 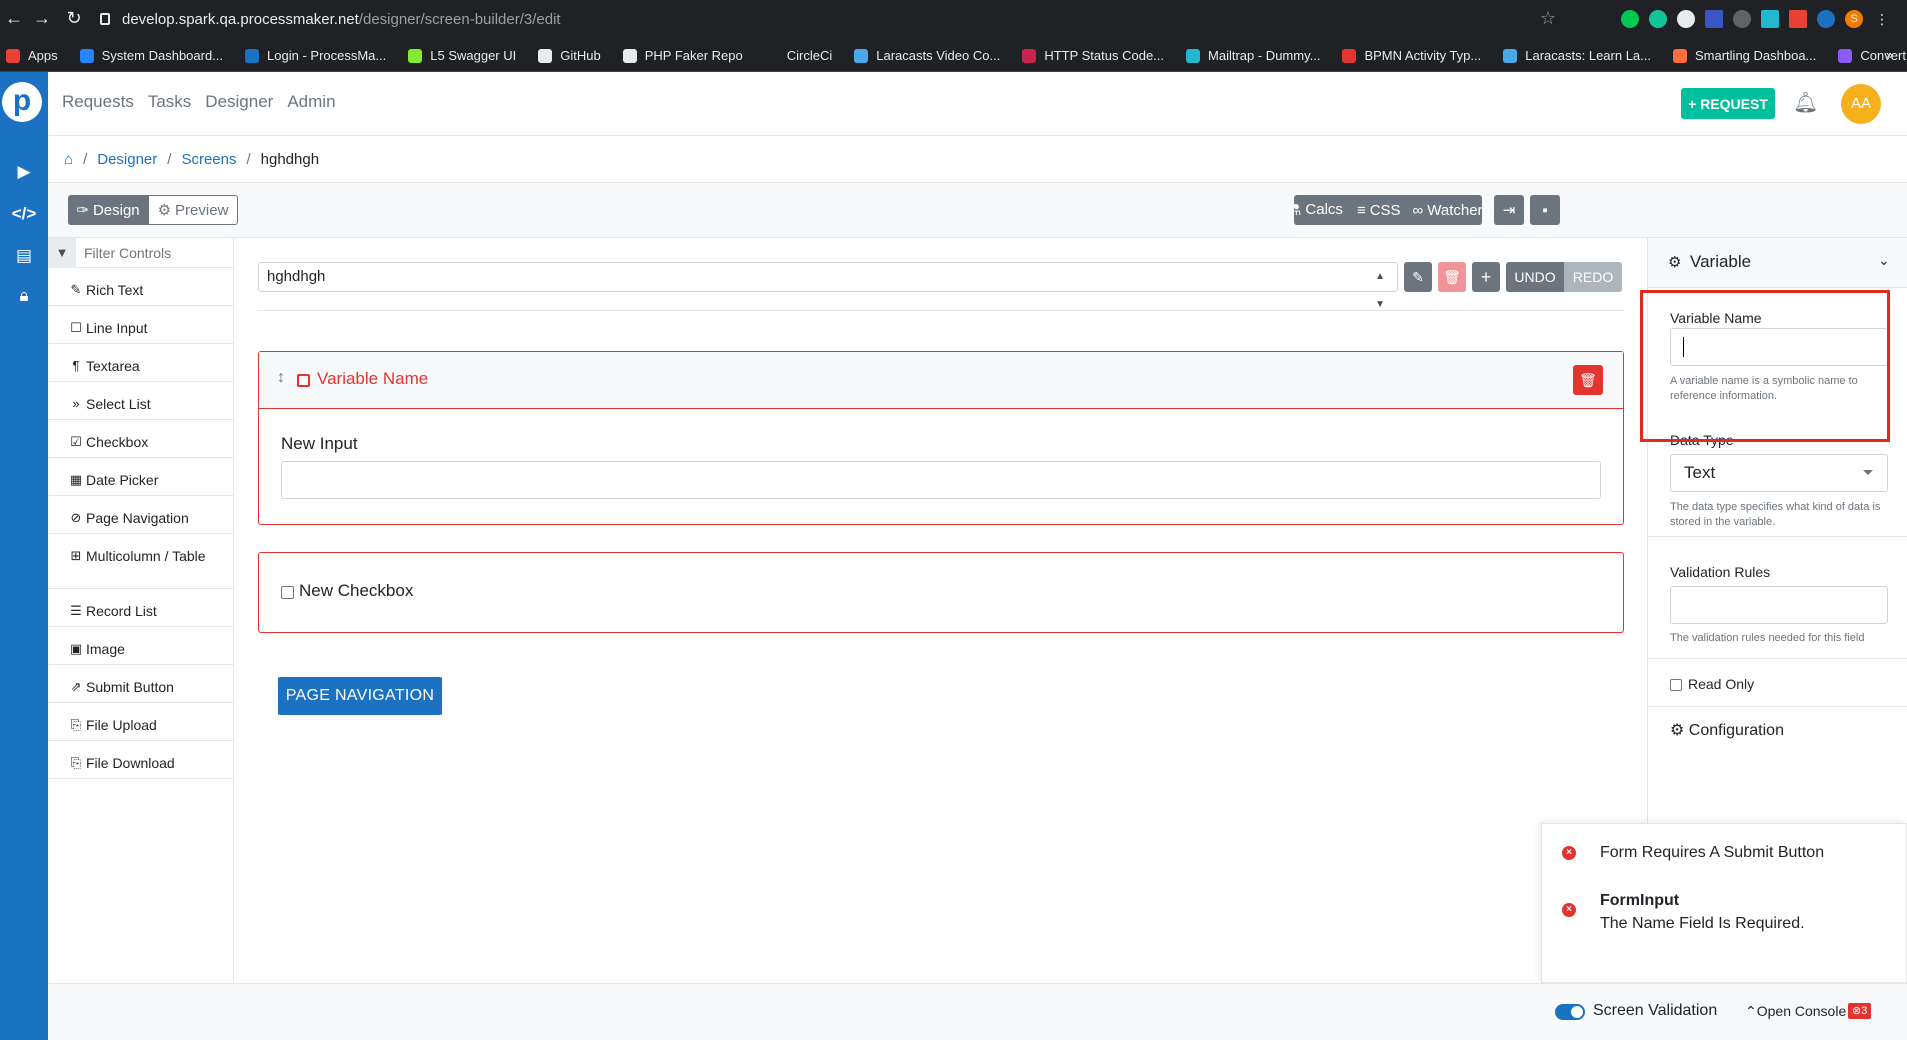 What do you see at coordinates (24, 256) in the screenshot?
I see `file-icon: ▤` at bounding box center [24, 256].